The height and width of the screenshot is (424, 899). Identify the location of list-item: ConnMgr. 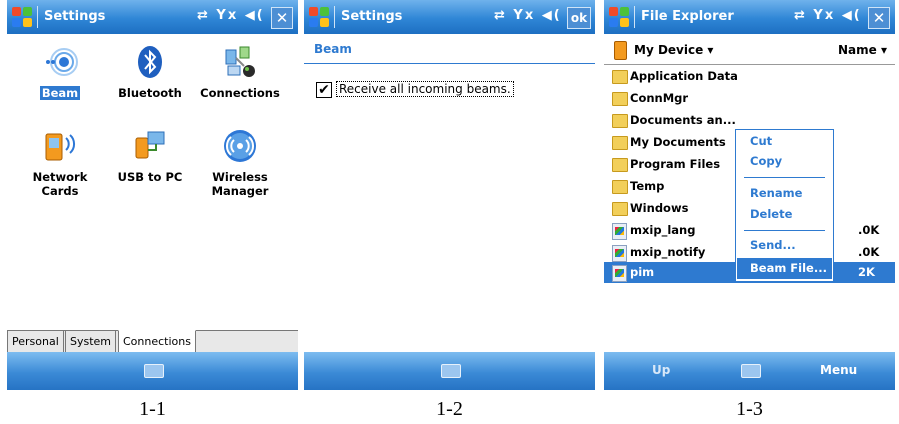
(749, 98).